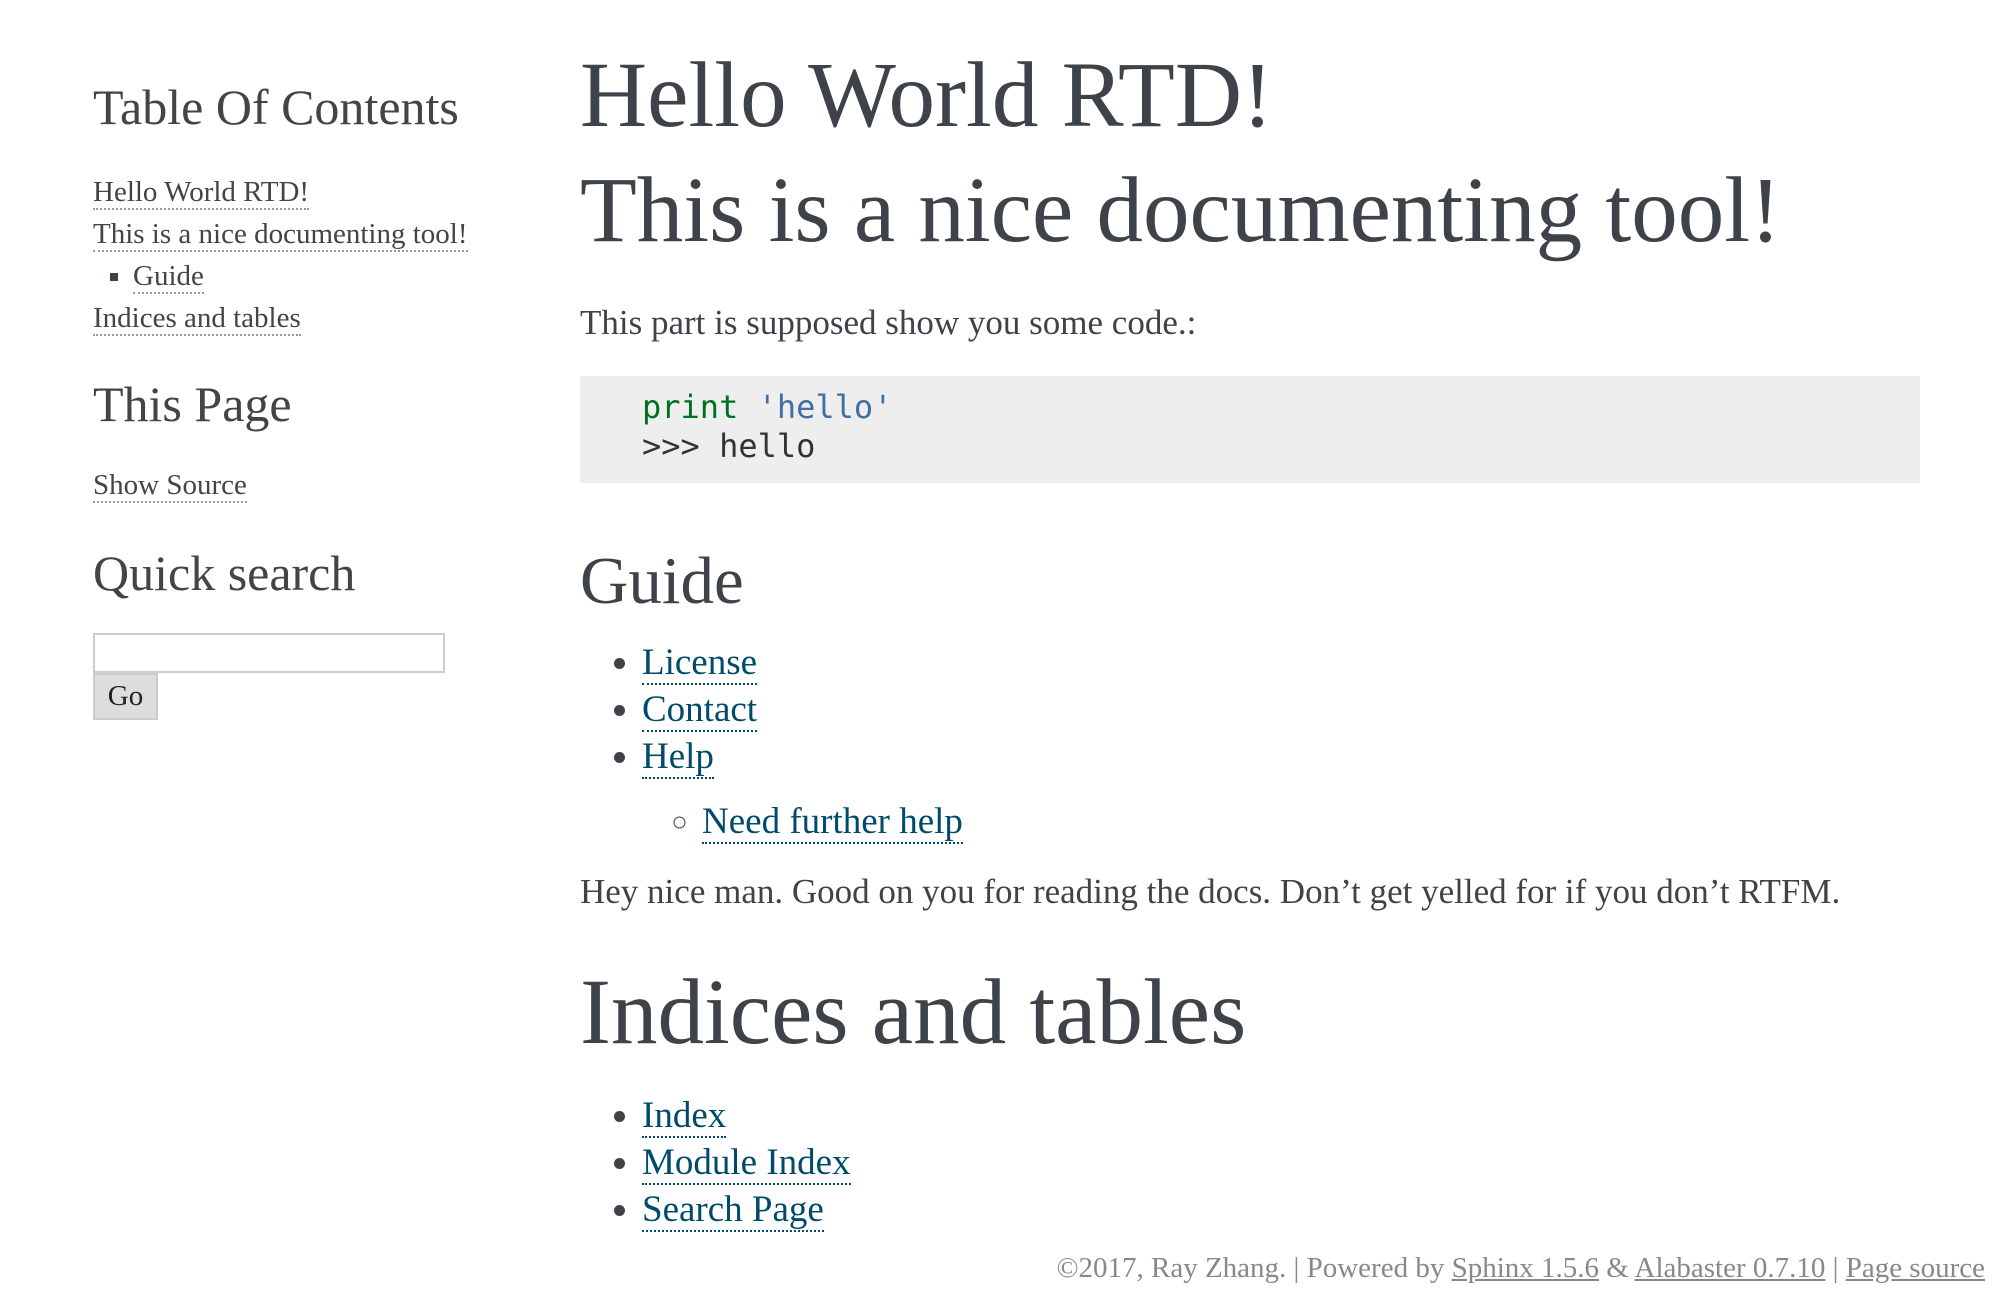  What do you see at coordinates (192, 404) in the screenshot?
I see `this-page-title: This Page` at bounding box center [192, 404].